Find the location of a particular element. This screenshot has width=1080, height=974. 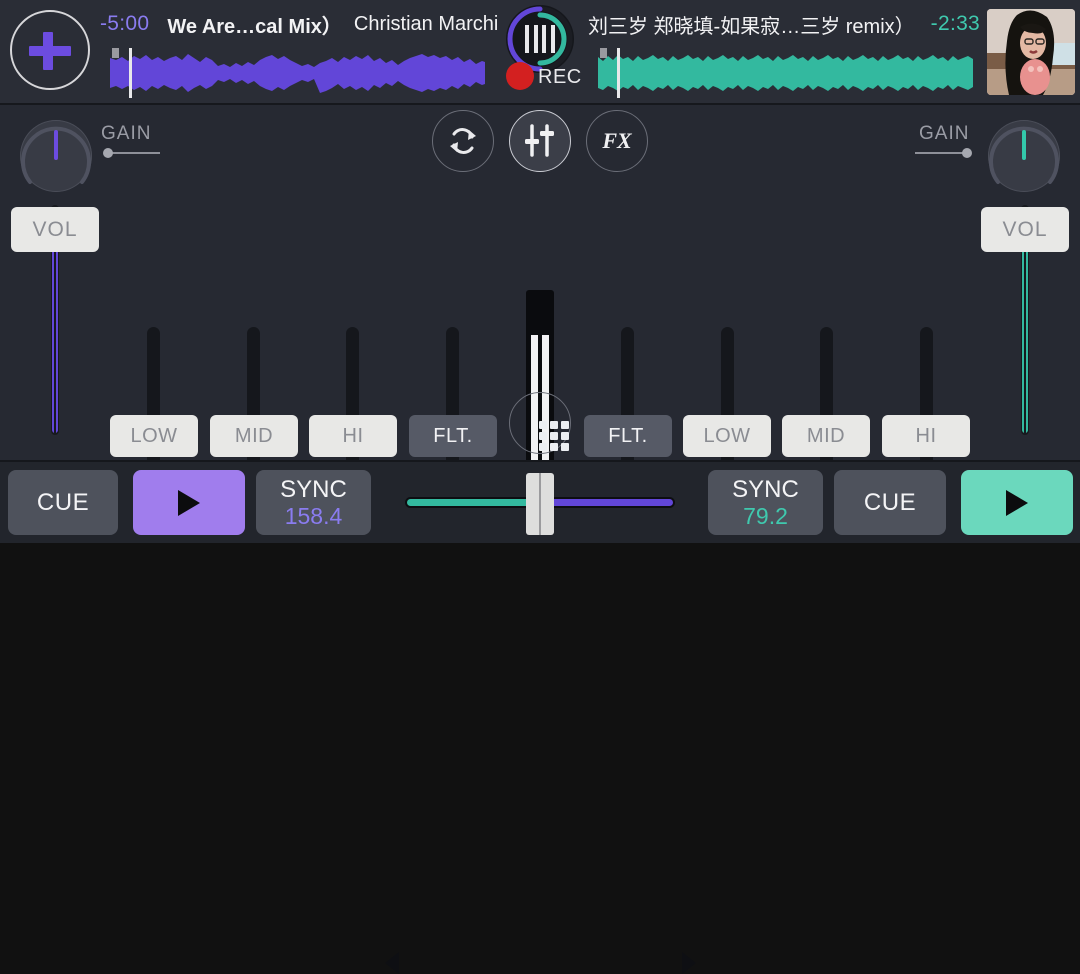

eq-button-a-hi: HI is located at coordinates (353, 436).